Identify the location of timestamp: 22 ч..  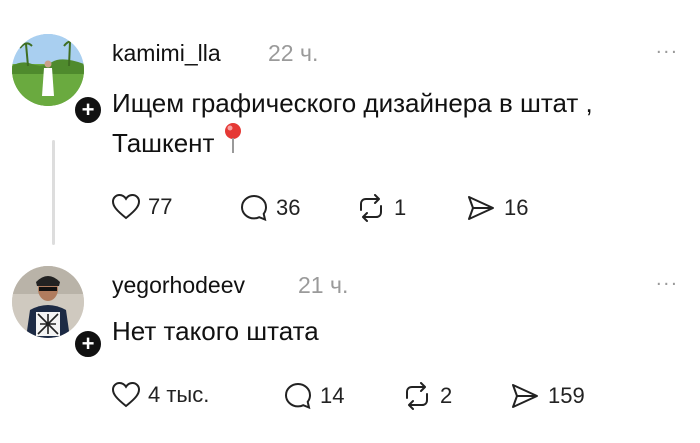
(293, 53).